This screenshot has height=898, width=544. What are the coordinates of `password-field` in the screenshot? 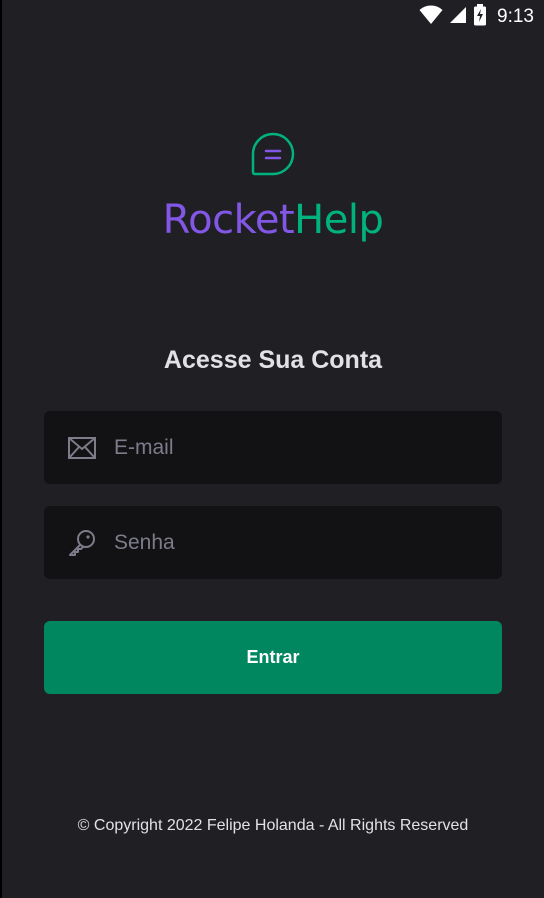 It's located at (273, 542).